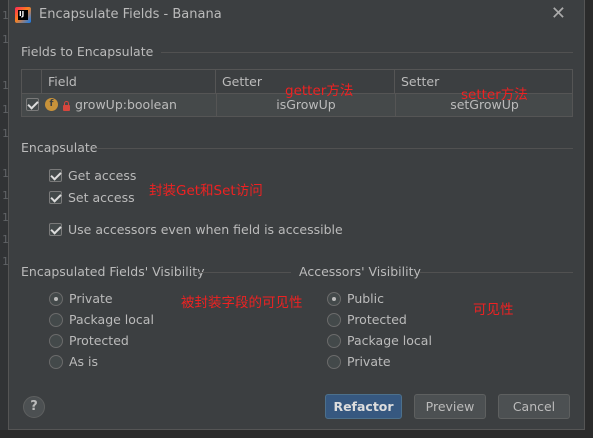 The width and height of the screenshot is (593, 438). I want to click on table-row: f growUp:boolean isGrowUp setGrowUp, so click(297, 105).